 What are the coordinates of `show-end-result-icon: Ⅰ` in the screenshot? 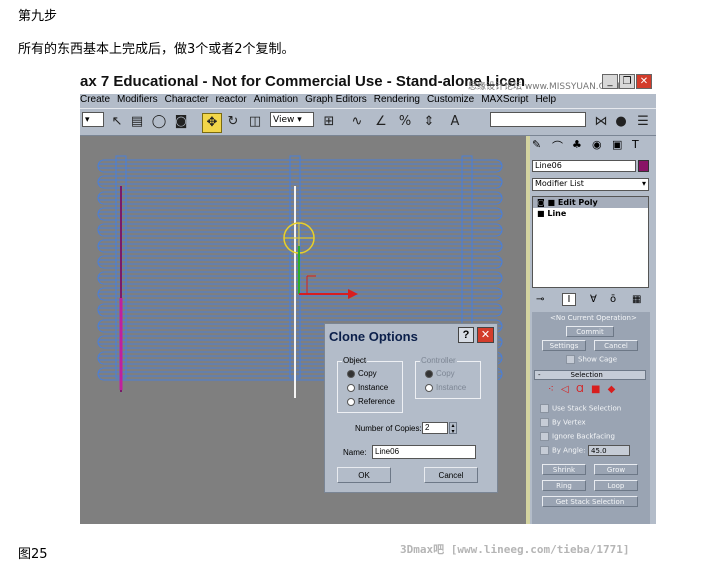 It's located at (569, 299).